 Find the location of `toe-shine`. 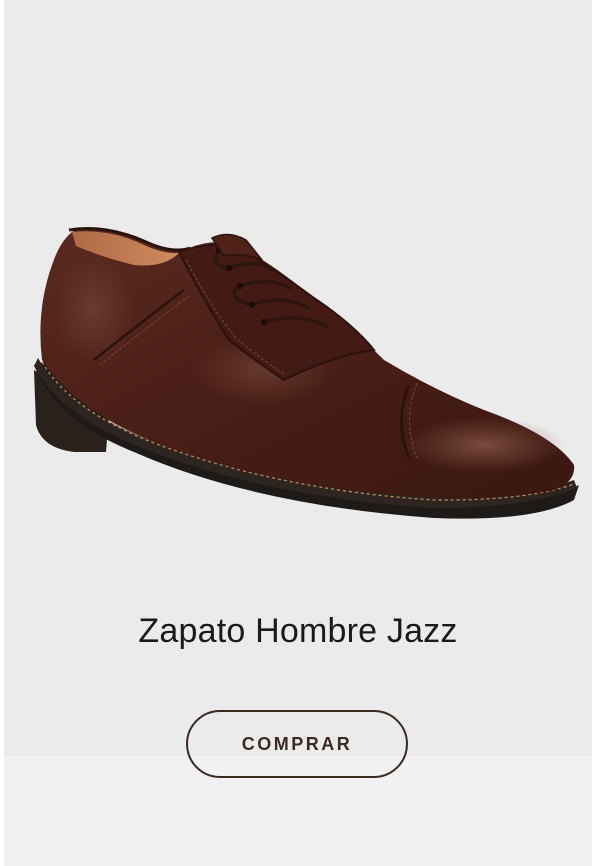

toe-shine is located at coordinates (484, 445).